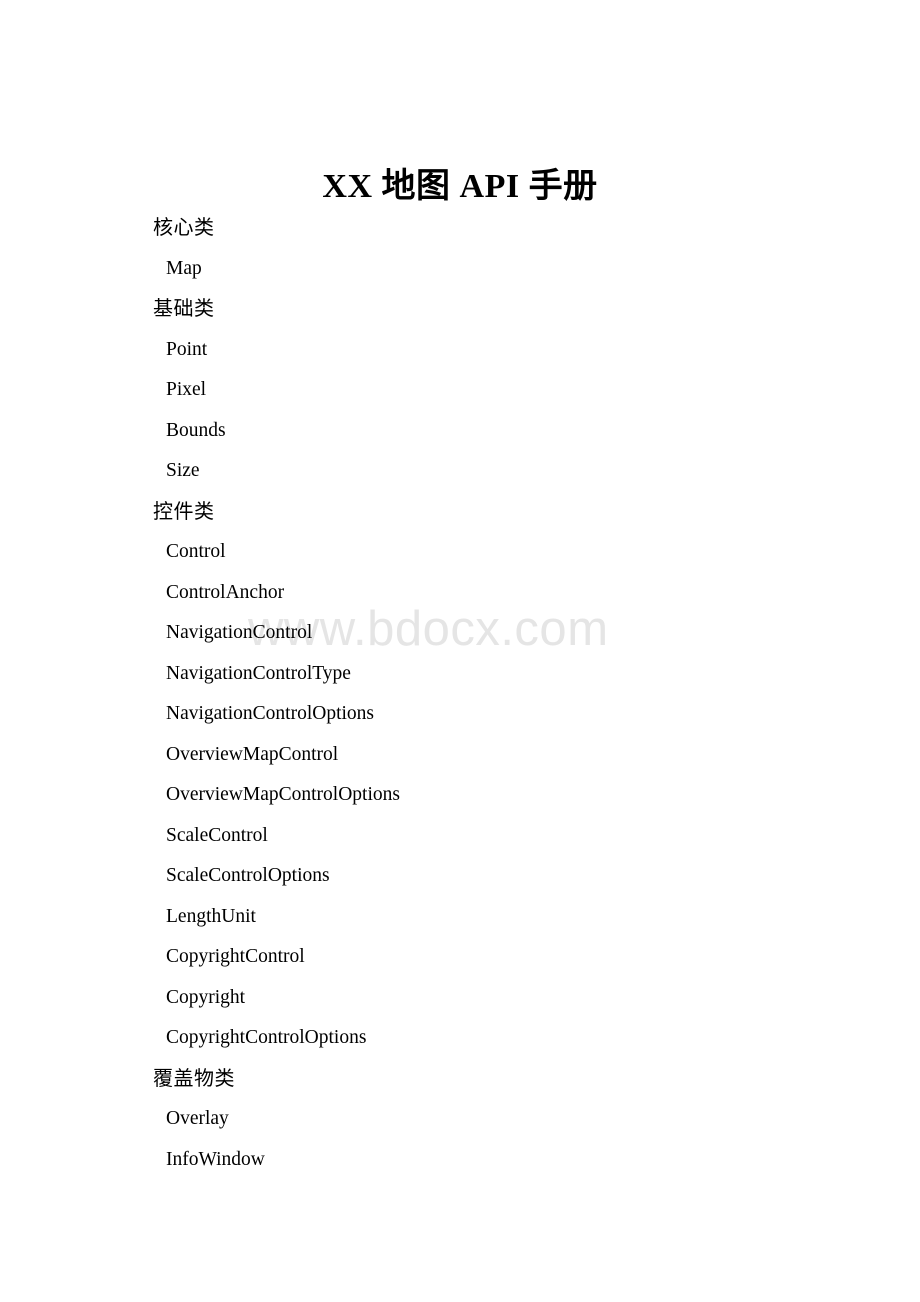 The height and width of the screenshot is (1302, 920). What do you see at coordinates (460, 957) in the screenshot?
I see `toc-item: CopyrightControl` at bounding box center [460, 957].